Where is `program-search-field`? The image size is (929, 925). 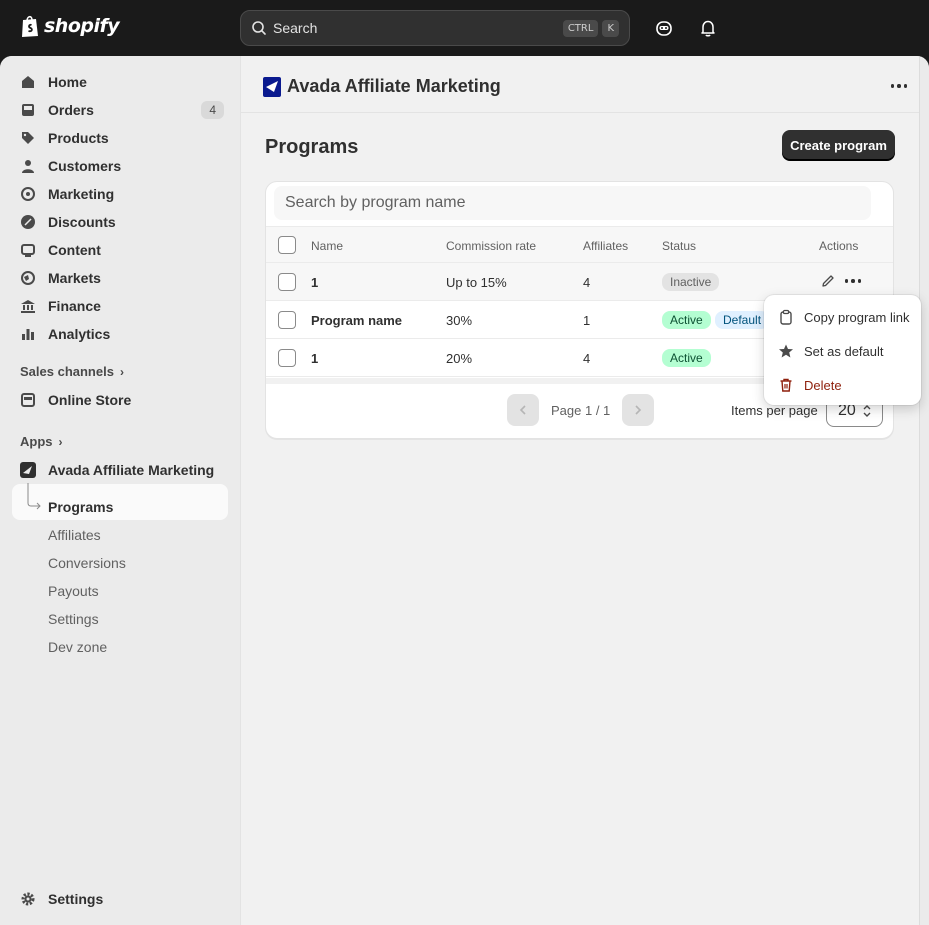 program-search-field is located at coordinates (572, 203).